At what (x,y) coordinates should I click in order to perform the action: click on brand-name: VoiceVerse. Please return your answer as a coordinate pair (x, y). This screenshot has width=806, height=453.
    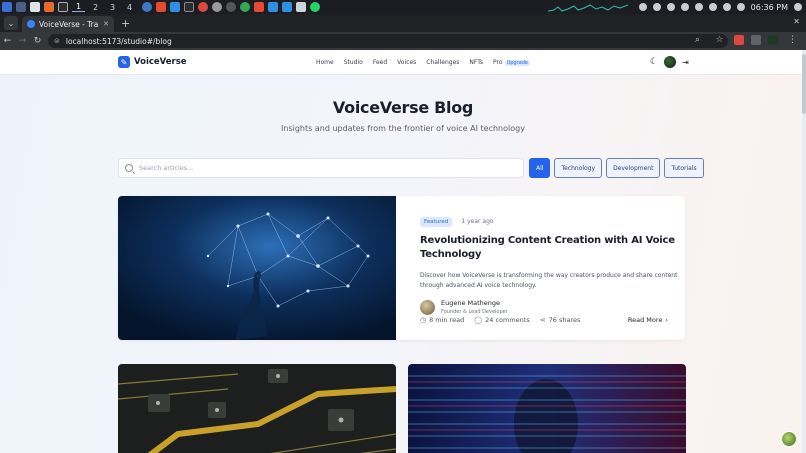
    Looking at the image, I should click on (160, 62).